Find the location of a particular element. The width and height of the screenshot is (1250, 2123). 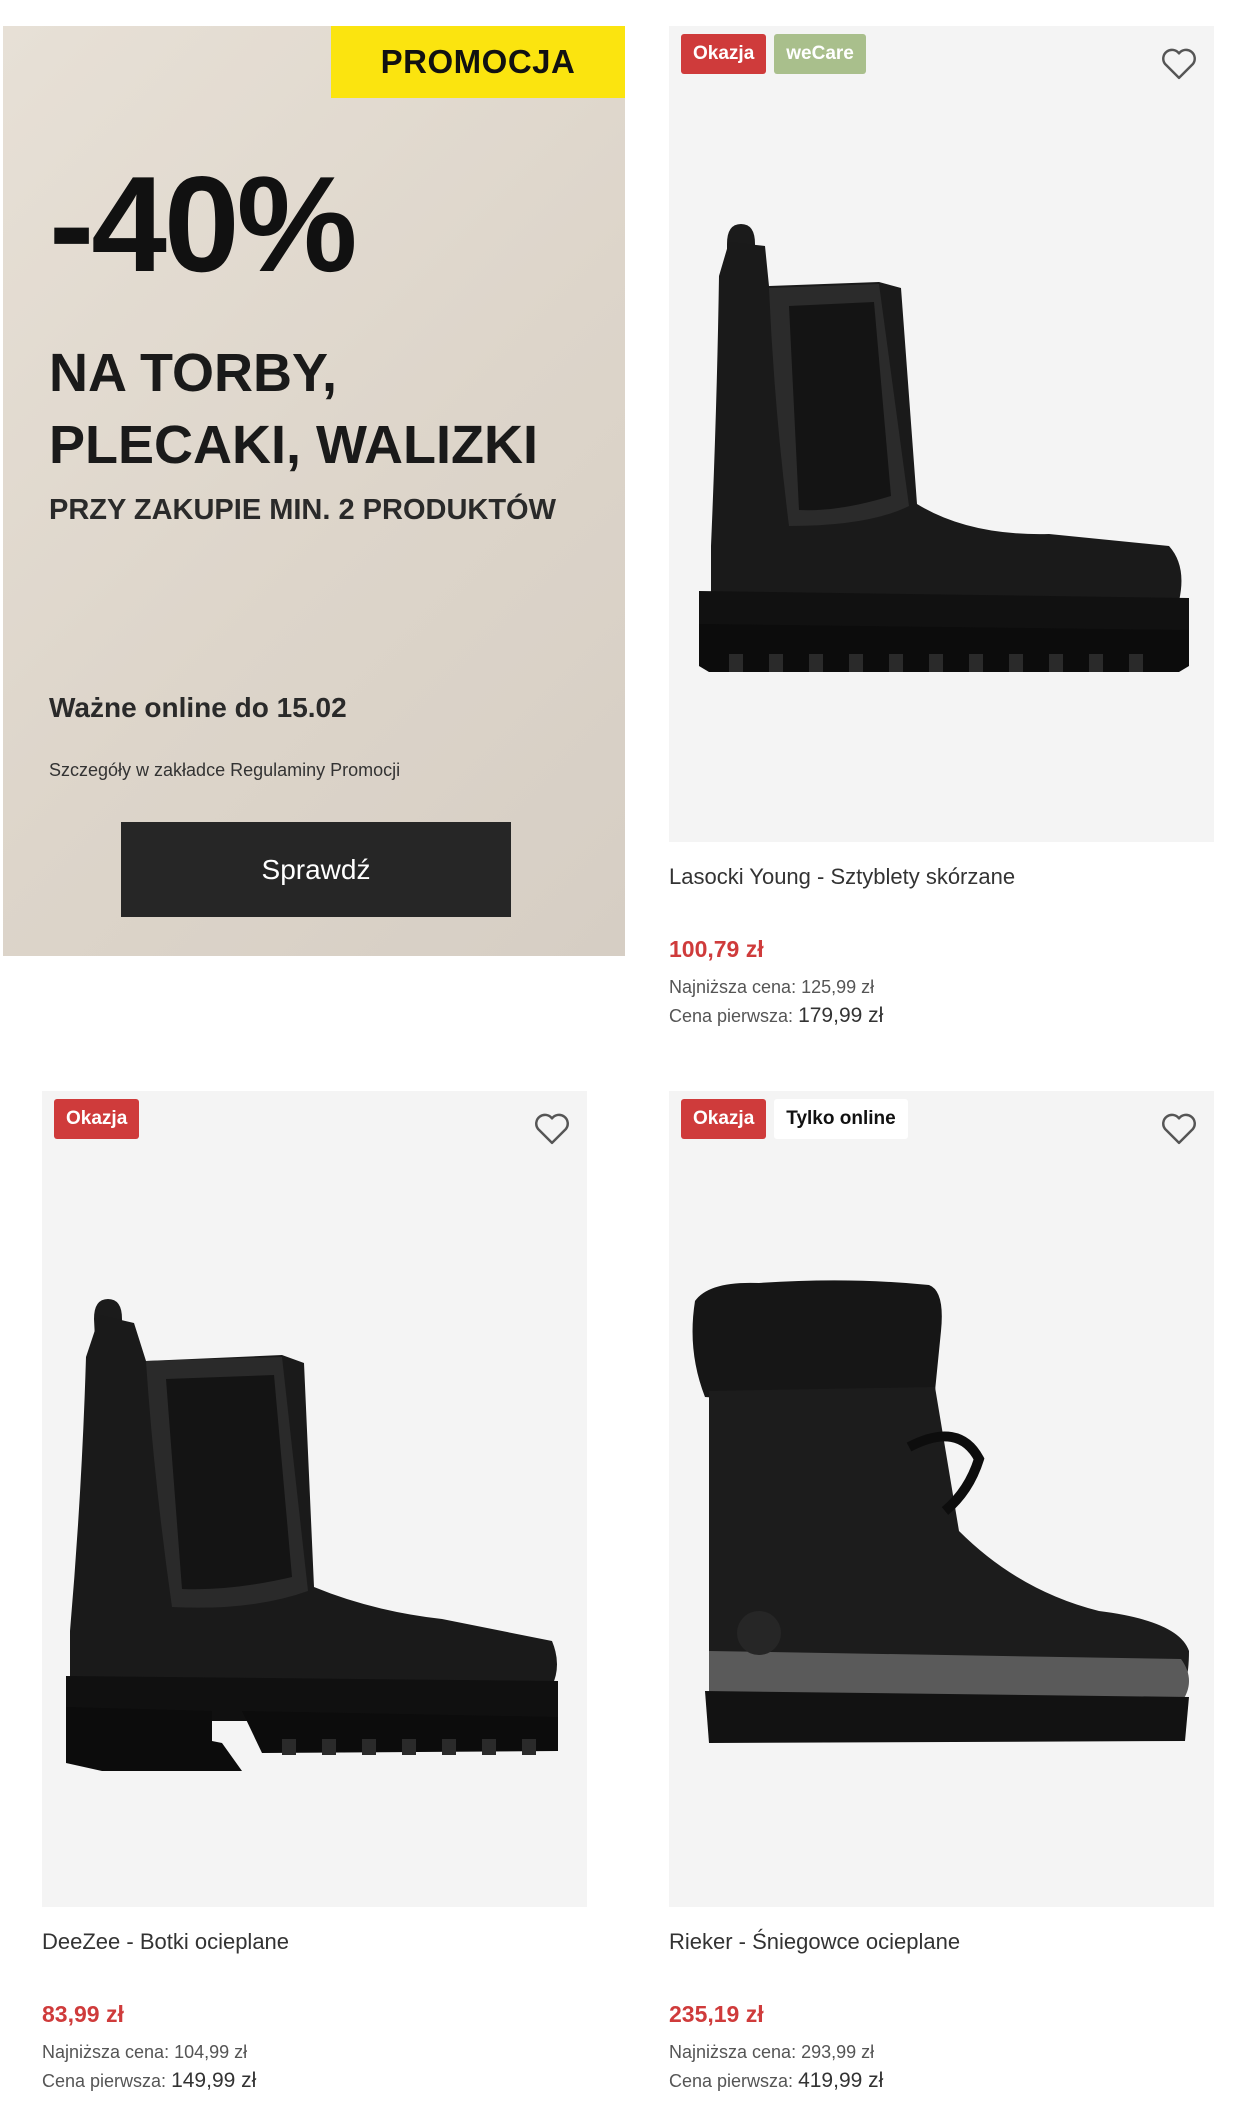

first-price-row: Cena pierwsza: 149,99 zł is located at coordinates (314, 2081).